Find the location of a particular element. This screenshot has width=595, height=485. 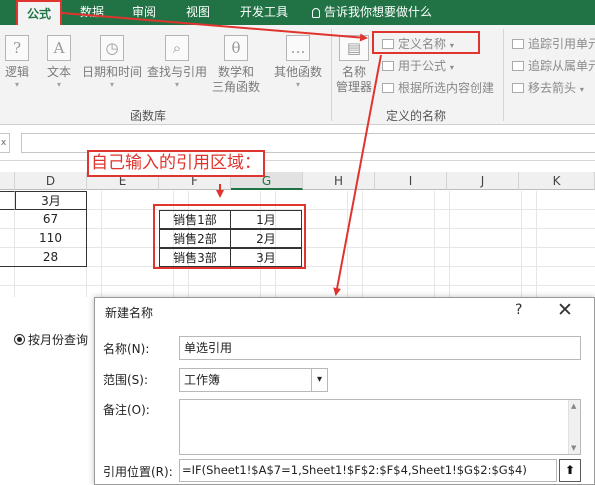

tell-me-text: 告诉我你想要做什么 is located at coordinates (378, 12).